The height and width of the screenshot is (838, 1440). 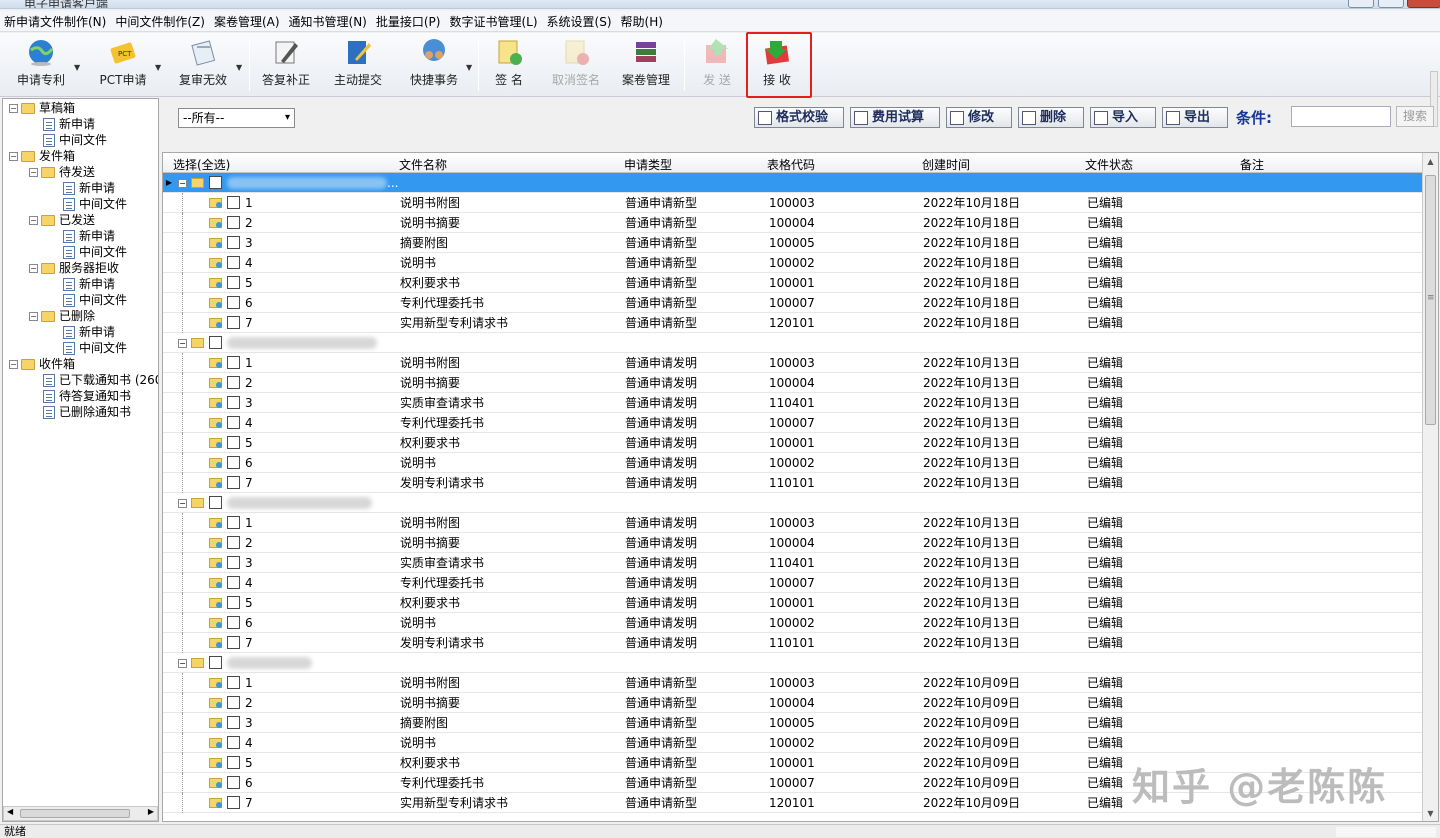 What do you see at coordinates (95, 252) in the screenshot?
I see `tree-sent-mid: 中间文件` at bounding box center [95, 252].